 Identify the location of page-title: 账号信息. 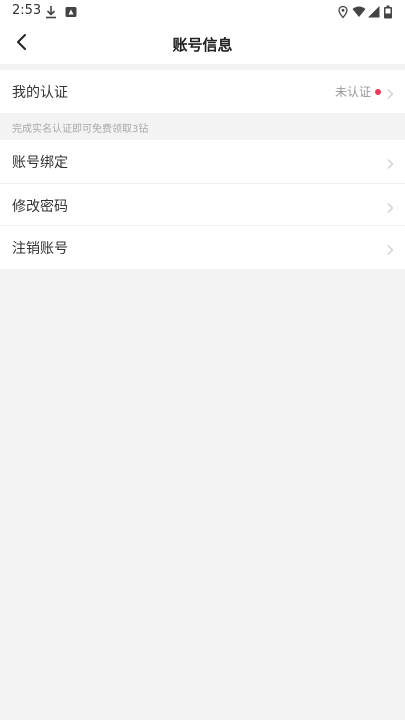
(202, 45).